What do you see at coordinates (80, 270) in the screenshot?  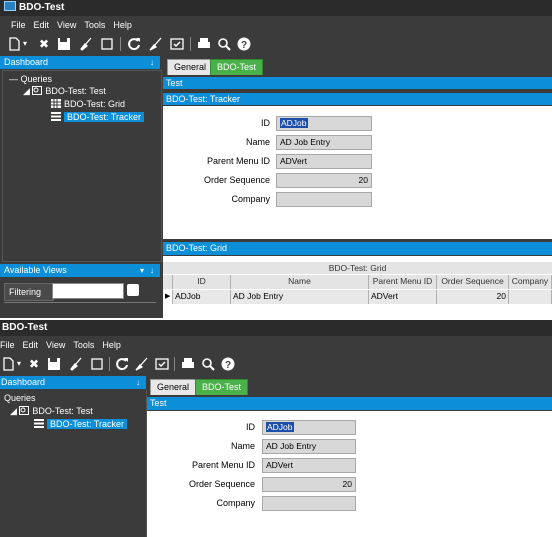 I see `available-views-header: Available Views ▾ ↓` at bounding box center [80, 270].